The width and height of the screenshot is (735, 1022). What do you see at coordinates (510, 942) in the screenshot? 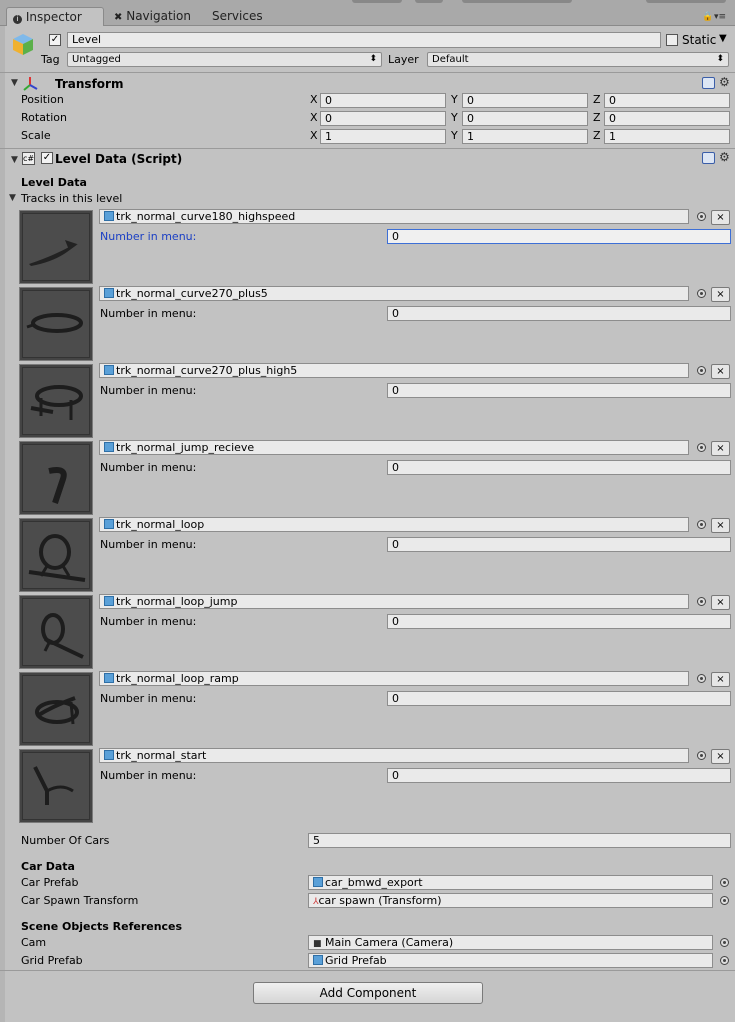
I see `cam-field: ■ Main Camera (Camera)` at bounding box center [510, 942].